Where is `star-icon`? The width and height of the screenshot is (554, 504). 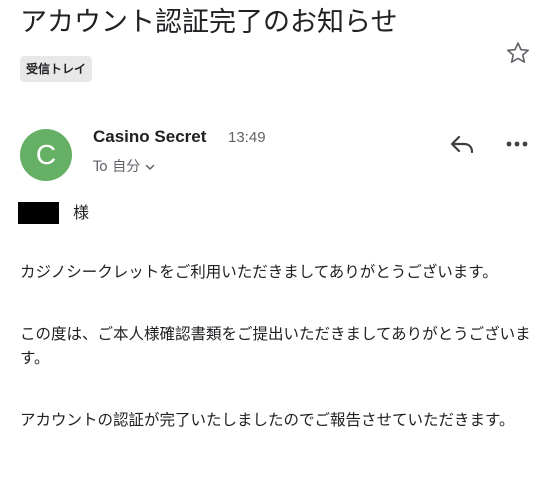 star-icon is located at coordinates (518, 53).